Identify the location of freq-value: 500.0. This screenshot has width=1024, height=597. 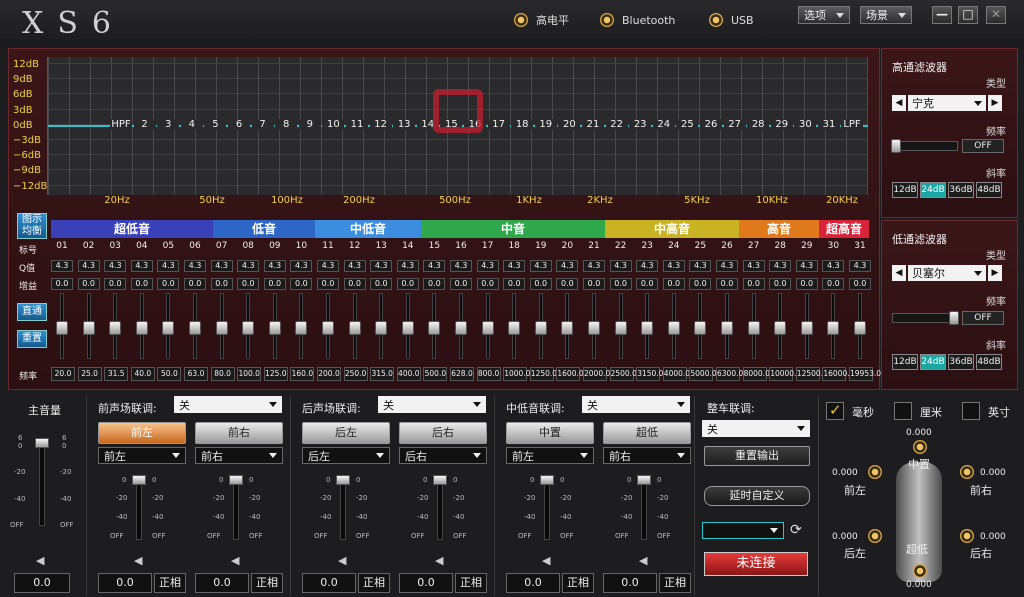
(435, 374).